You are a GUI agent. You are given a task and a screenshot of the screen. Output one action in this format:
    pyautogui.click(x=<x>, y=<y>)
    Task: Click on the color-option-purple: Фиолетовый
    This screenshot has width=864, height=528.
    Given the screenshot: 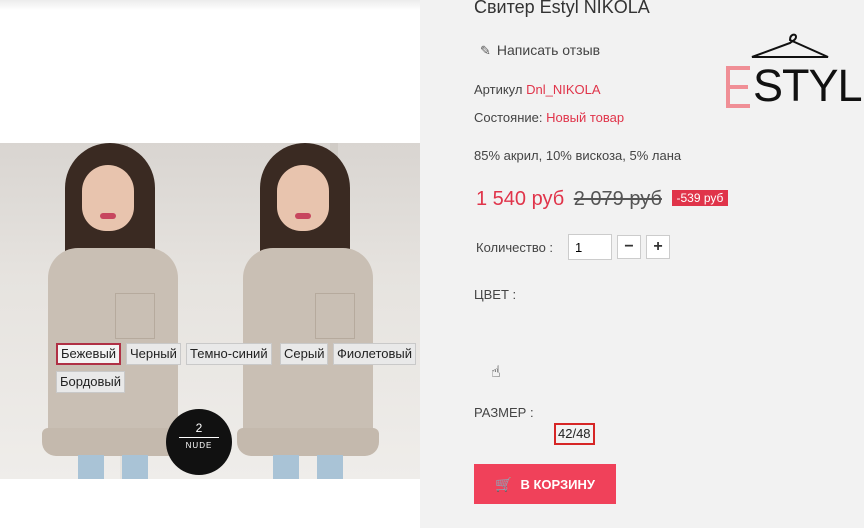 What is the action you would take?
    pyautogui.click(x=375, y=354)
    